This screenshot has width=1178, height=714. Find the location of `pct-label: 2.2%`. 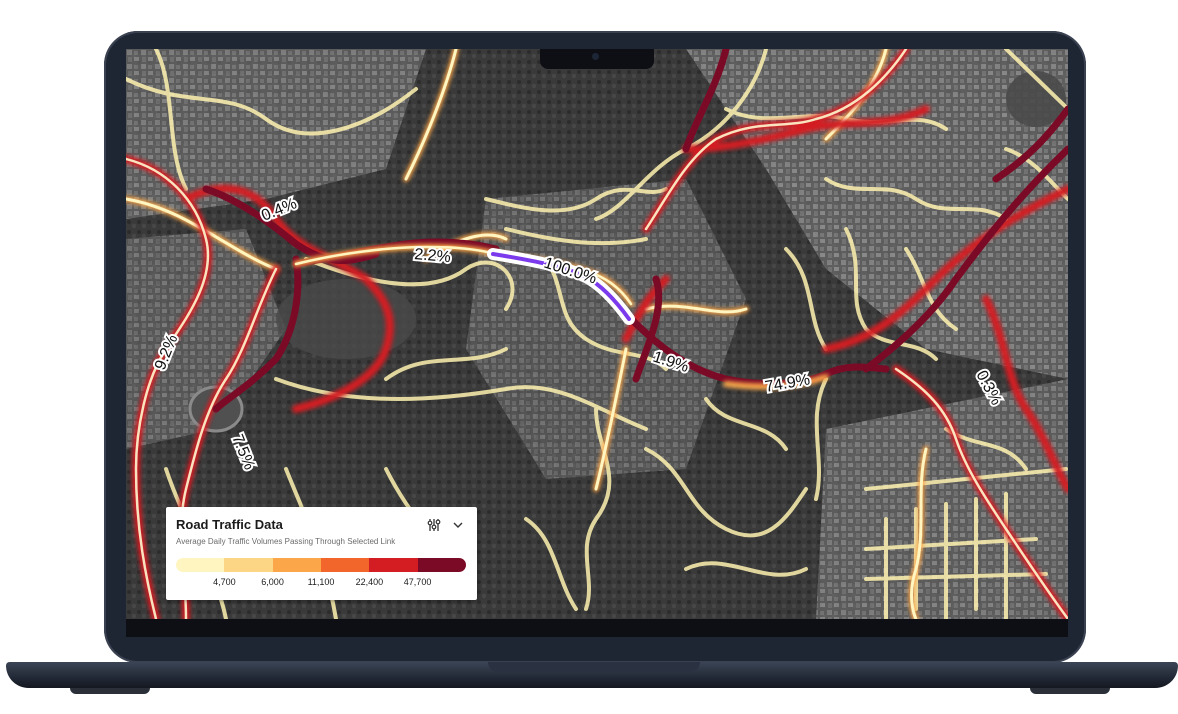

pct-label: 2.2% is located at coordinates (433, 256).